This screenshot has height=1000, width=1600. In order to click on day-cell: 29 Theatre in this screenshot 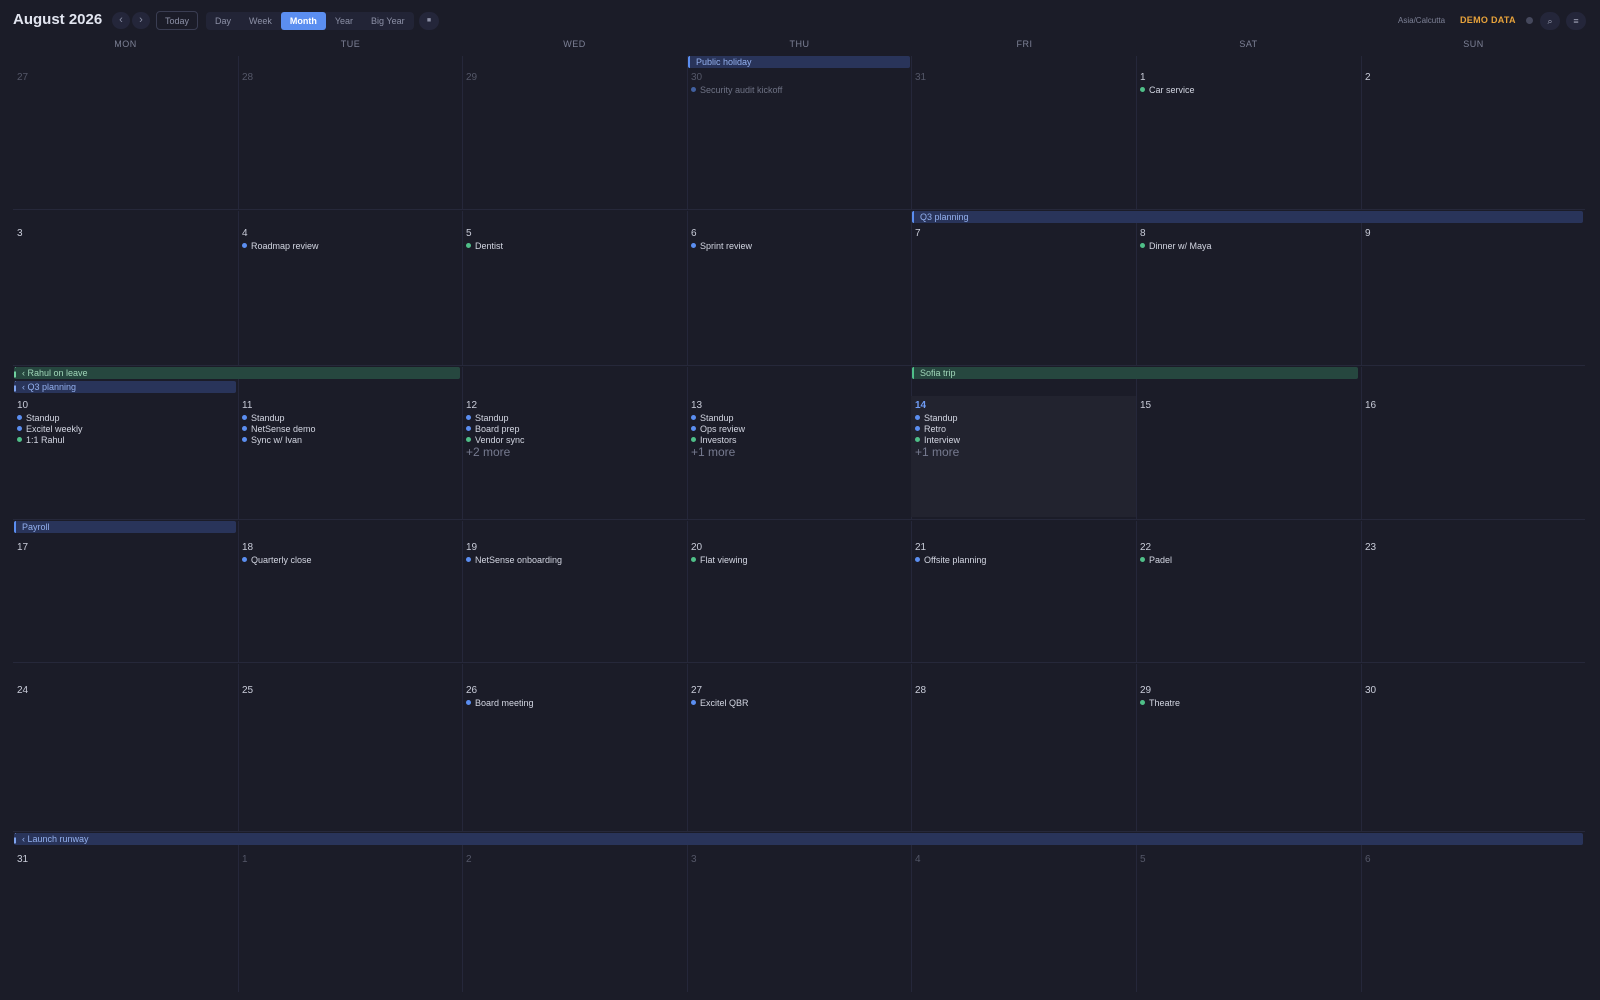, I will do `click(1248, 755)`.